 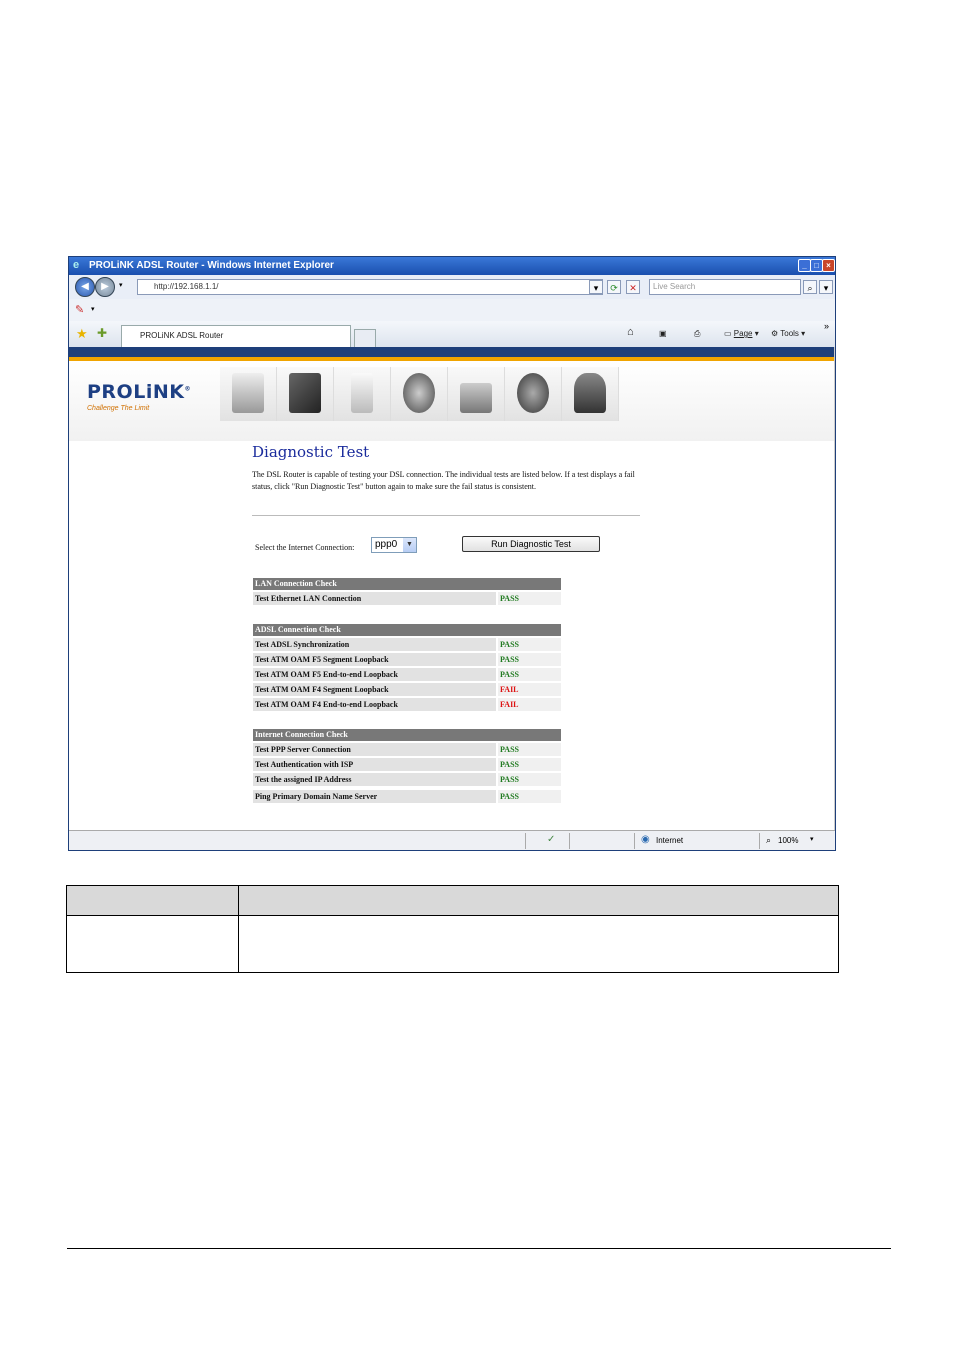 What do you see at coordinates (828, 265) in the screenshot?
I see `close-icon: ×` at bounding box center [828, 265].